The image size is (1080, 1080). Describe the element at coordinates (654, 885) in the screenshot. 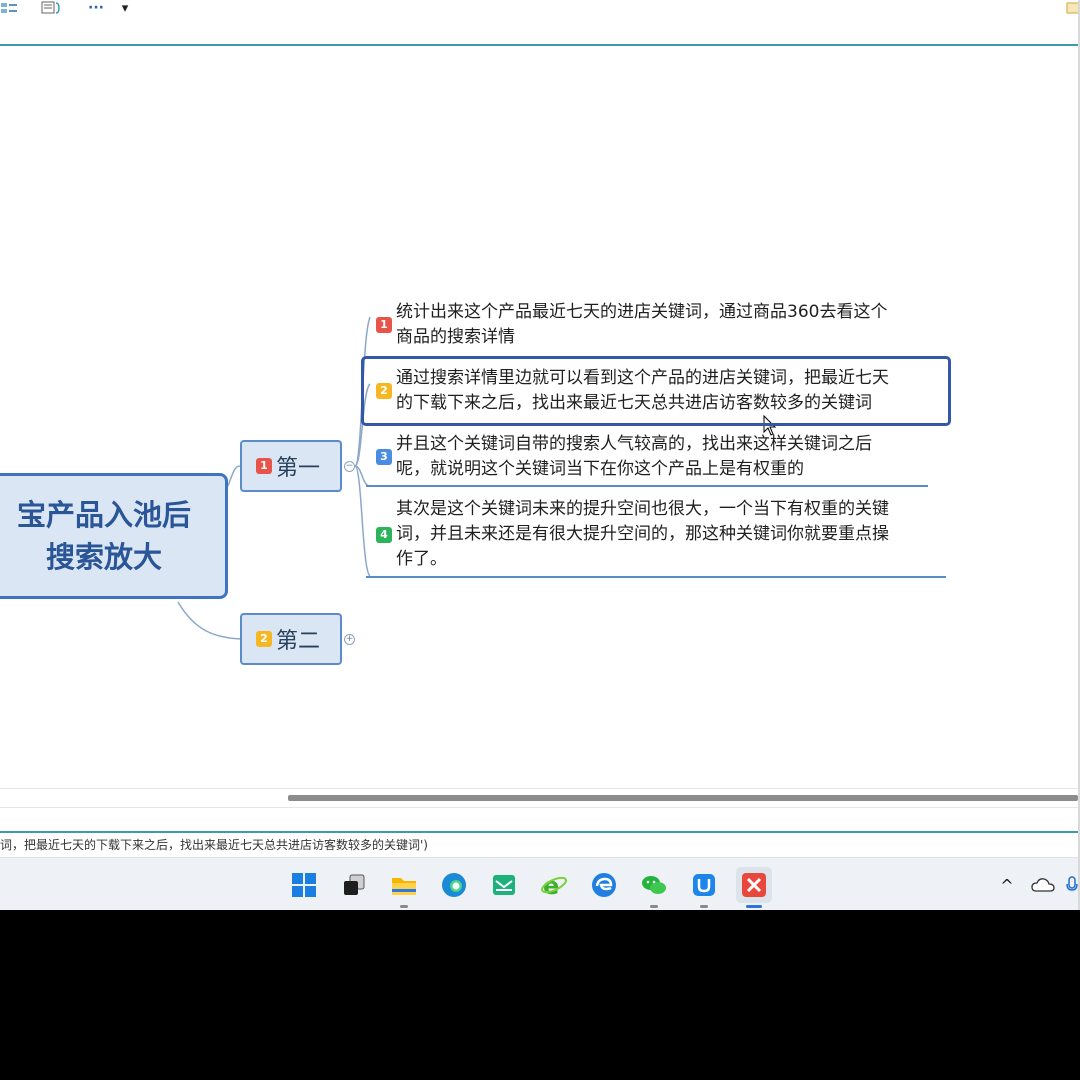

I see `wechat-icon` at that location.